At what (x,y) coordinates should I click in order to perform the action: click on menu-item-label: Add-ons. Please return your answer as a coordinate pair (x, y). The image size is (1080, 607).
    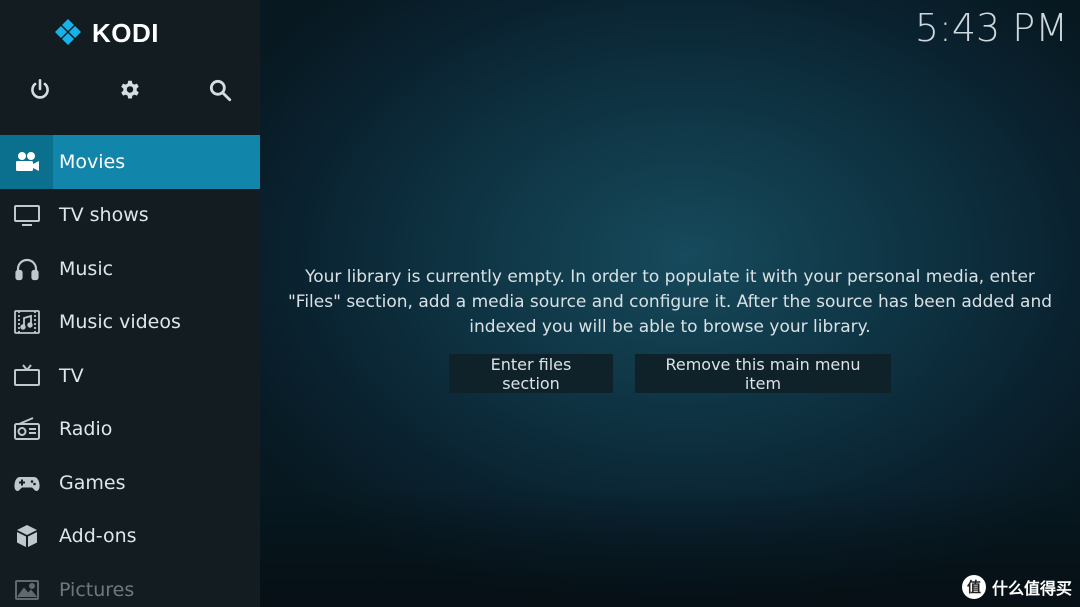
    Looking at the image, I should click on (98, 536).